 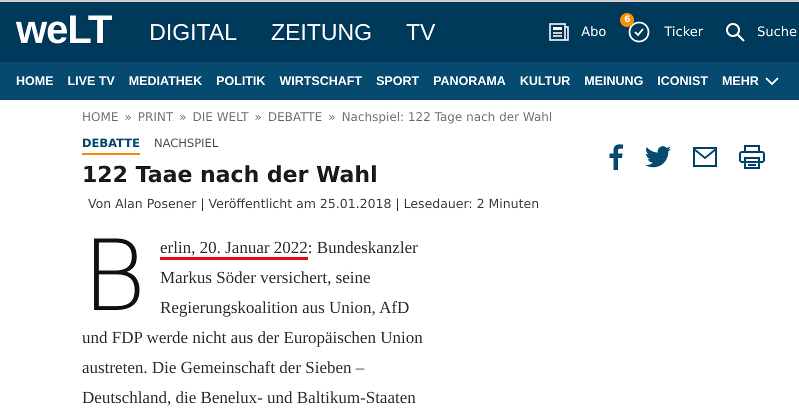 I want to click on nav-item: WIRTSCHAFT, so click(x=320, y=81).